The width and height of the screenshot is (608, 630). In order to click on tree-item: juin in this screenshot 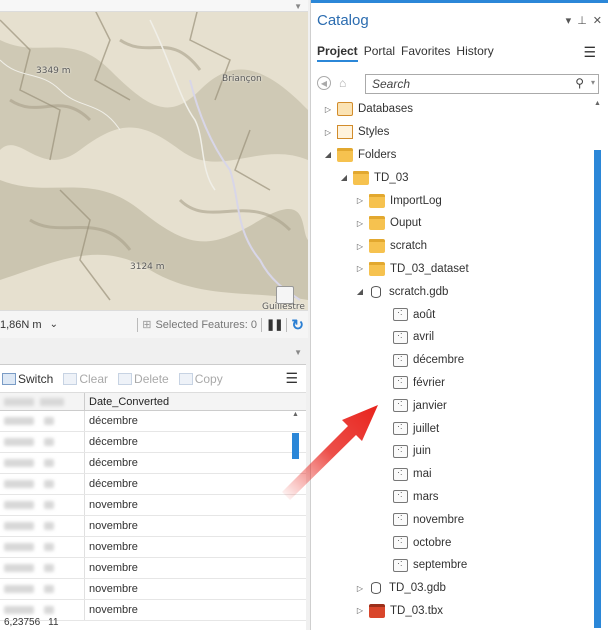, I will do `click(452, 451)`.